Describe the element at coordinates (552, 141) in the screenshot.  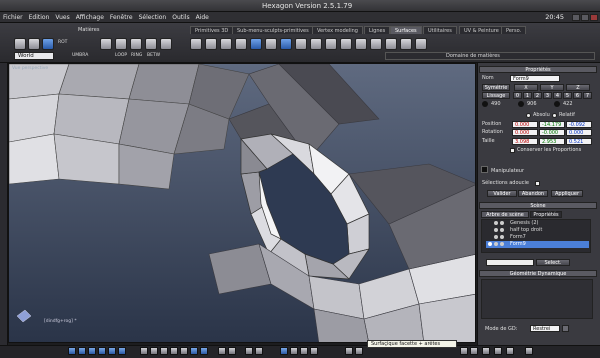
I see `size-y-field: 2.953` at that location.